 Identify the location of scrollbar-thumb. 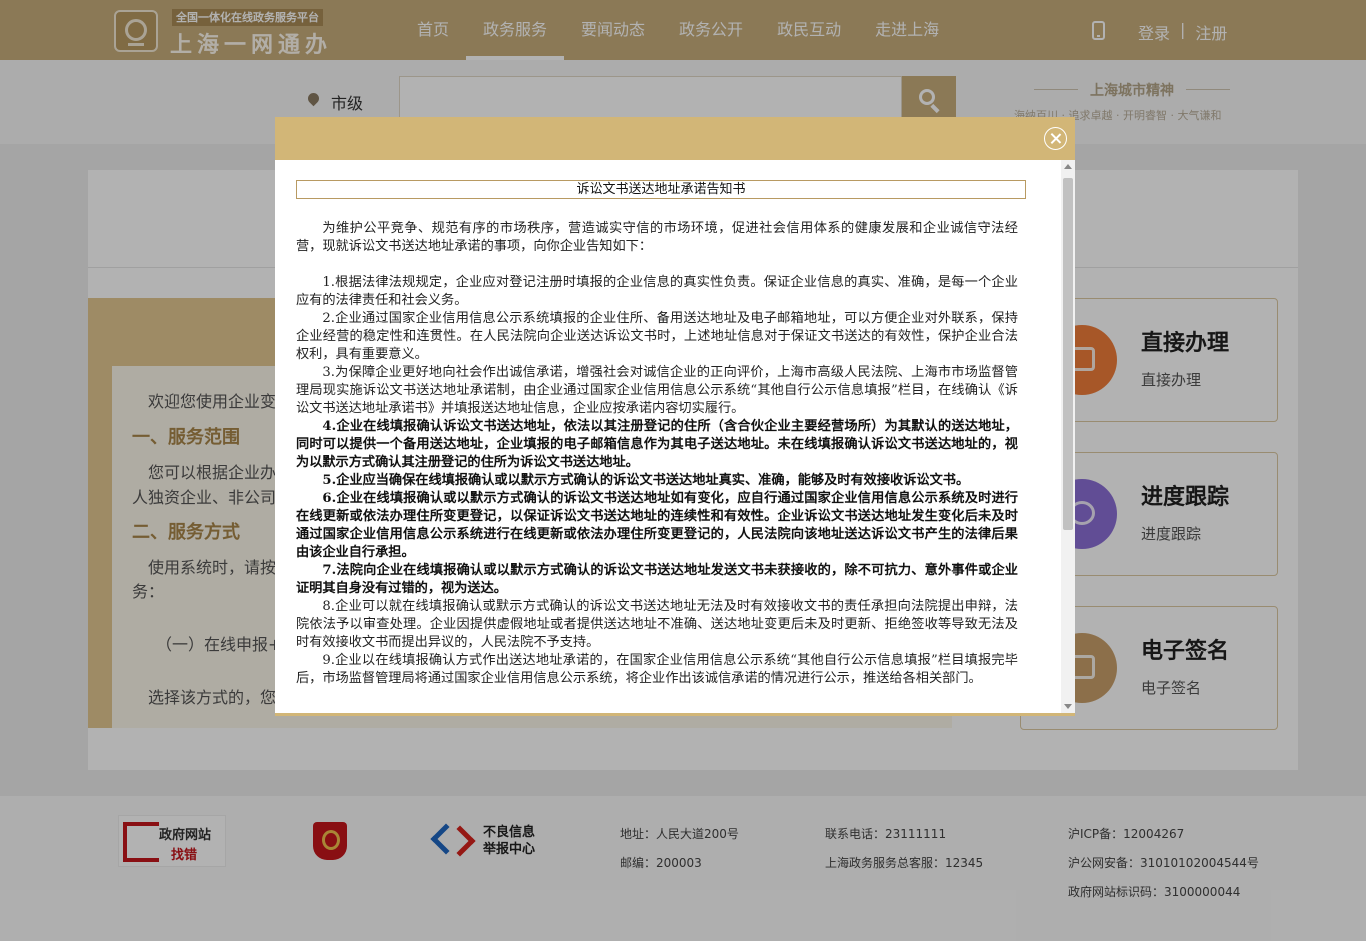
(1068, 354).